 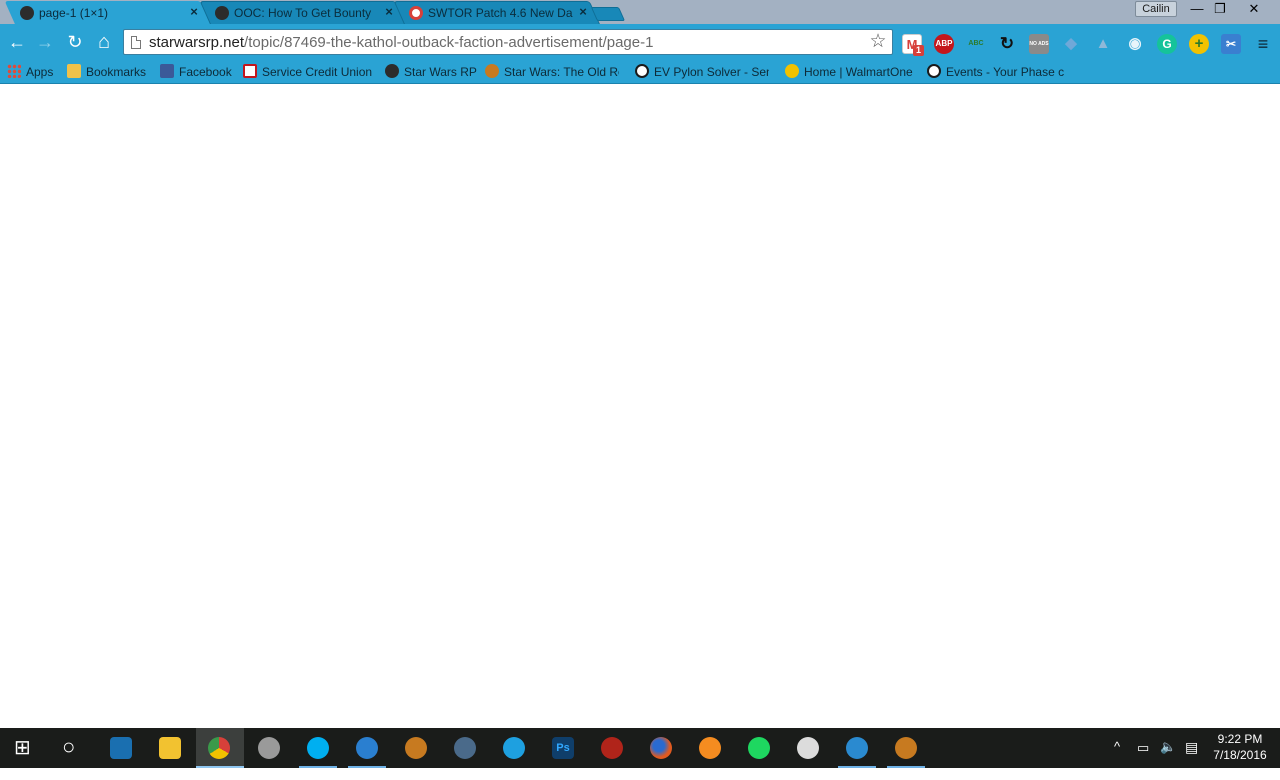 What do you see at coordinates (976, 44) in the screenshot?
I see `spellcheck-icon: ABC` at bounding box center [976, 44].